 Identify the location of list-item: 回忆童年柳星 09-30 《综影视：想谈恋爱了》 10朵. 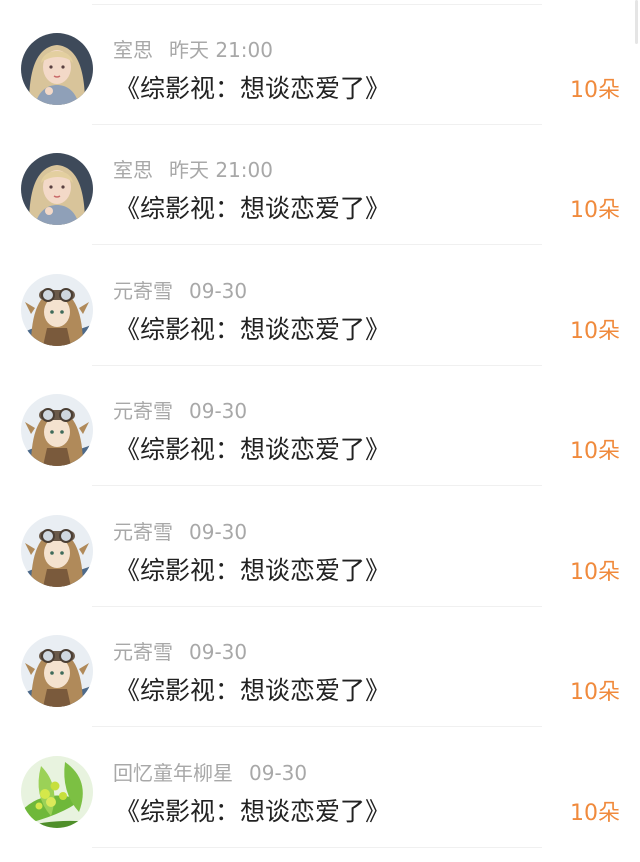
(320, 788).